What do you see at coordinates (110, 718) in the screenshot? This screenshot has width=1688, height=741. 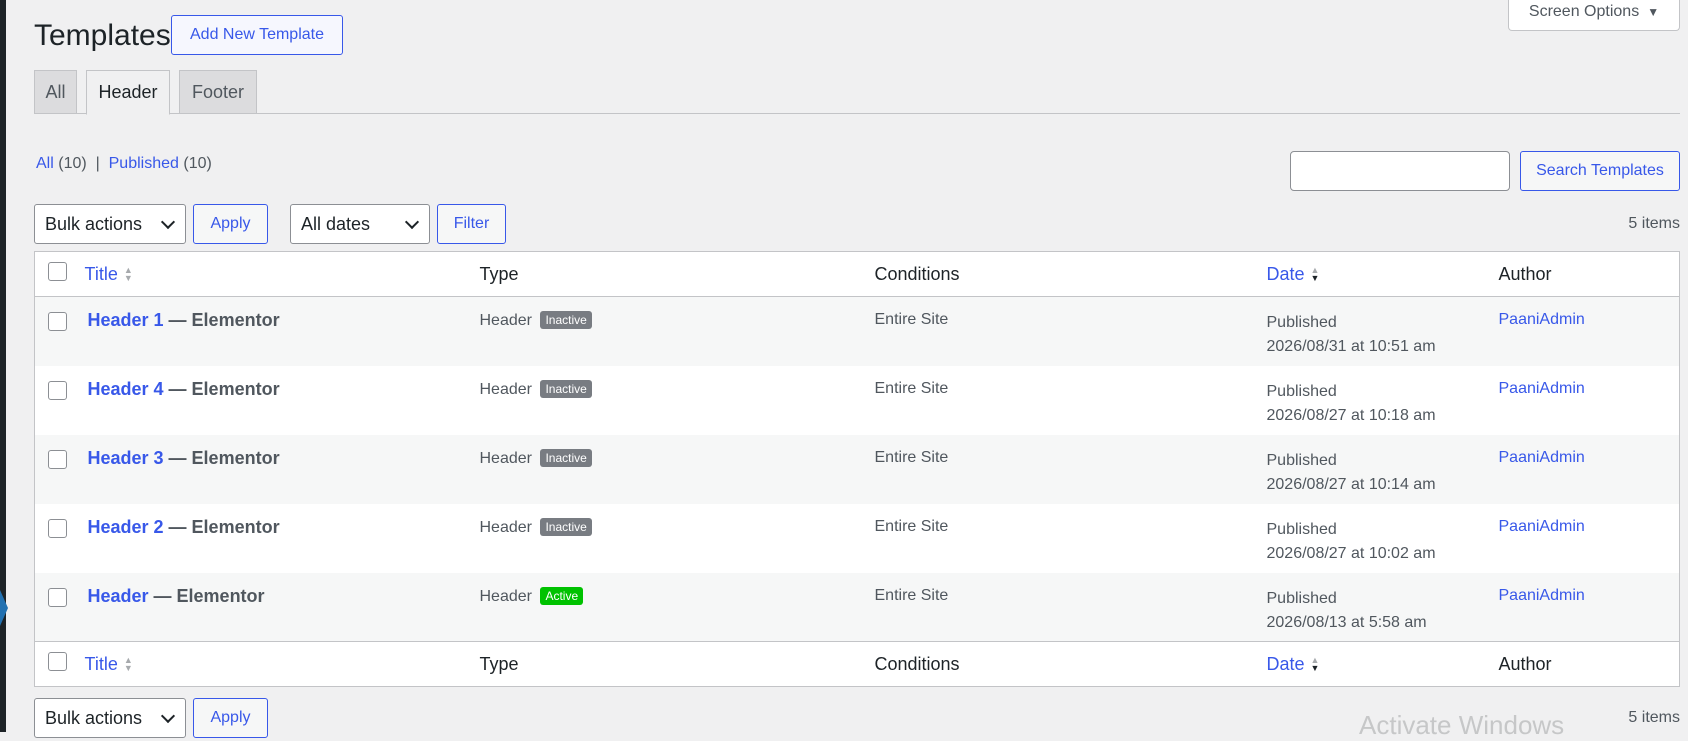 I see `bulk-actions-select-bottom: Bulk actions` at bounding box center [110, 718].